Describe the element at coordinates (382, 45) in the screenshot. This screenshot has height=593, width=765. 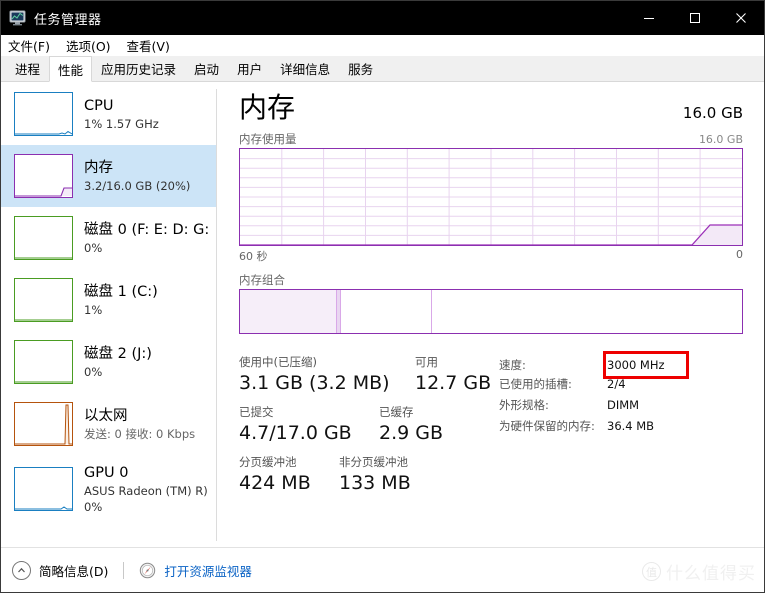
I see `menu-bar: 文件(F) 选项(O) 查看(V)` at that location.